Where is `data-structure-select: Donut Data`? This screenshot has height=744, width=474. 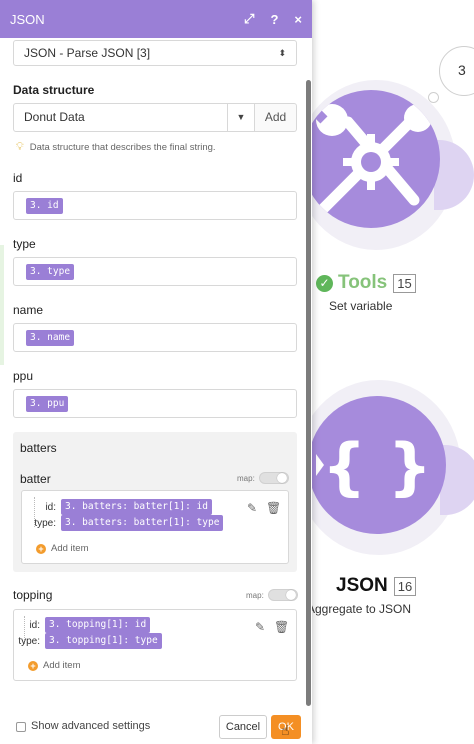
data-structure-select: Donut Data is located at coordinates (120, 117).